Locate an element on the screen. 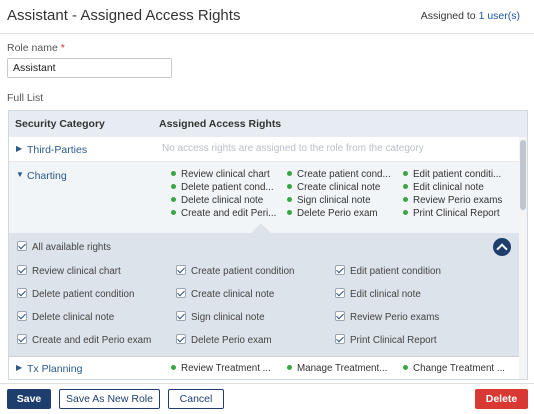  right-checkbox: Delete clinical note is located at coordinates (65, 317).